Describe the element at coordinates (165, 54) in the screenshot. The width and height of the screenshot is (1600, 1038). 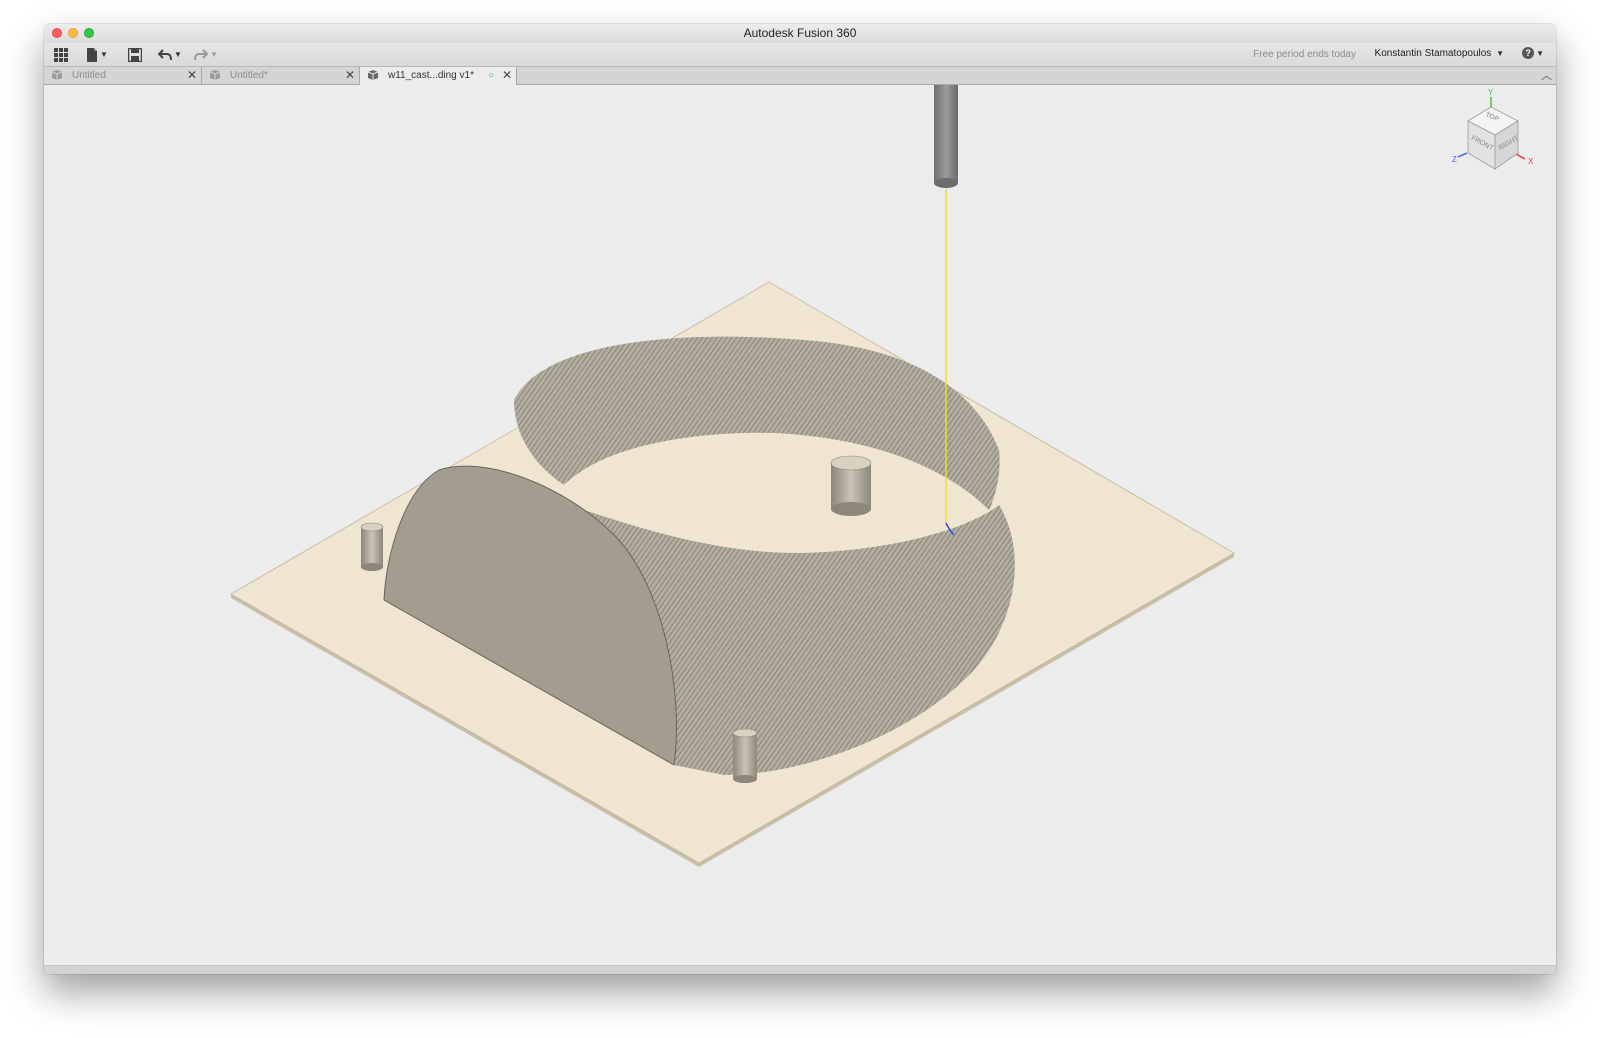
I see `undo-icon` at that location.